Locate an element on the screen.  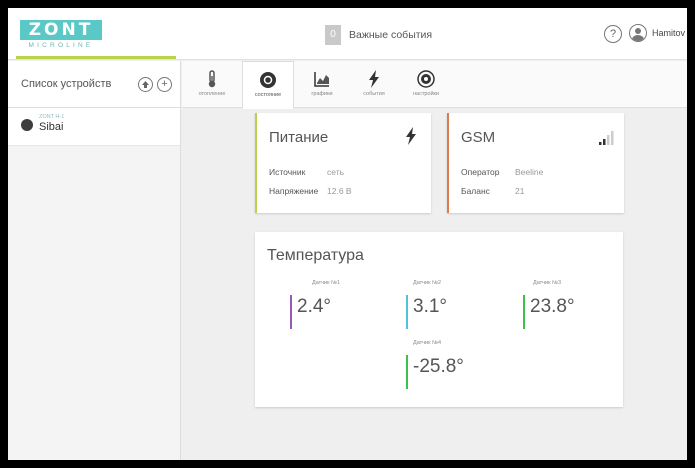
add-device-button: + is located at coordinates (164, 84).